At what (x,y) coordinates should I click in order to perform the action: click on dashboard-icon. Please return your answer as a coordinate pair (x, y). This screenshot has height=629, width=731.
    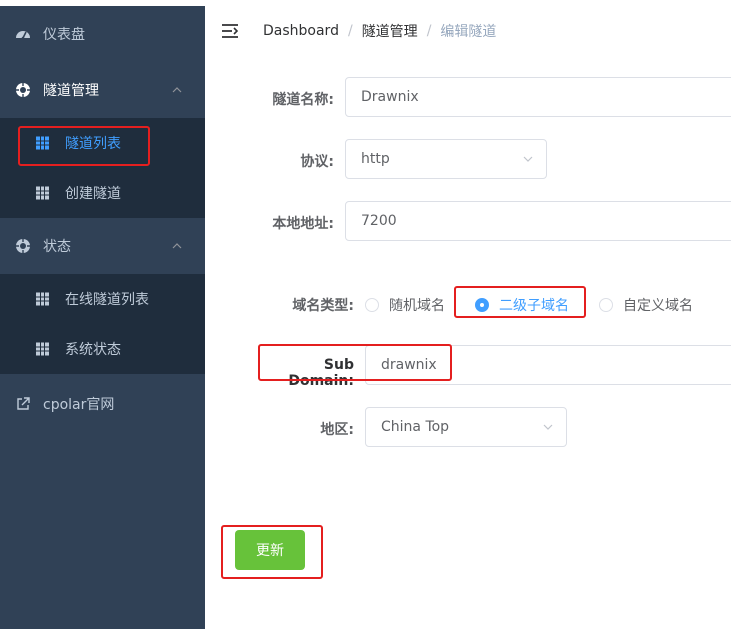
    Looking at the image, I should click on (23, 34).